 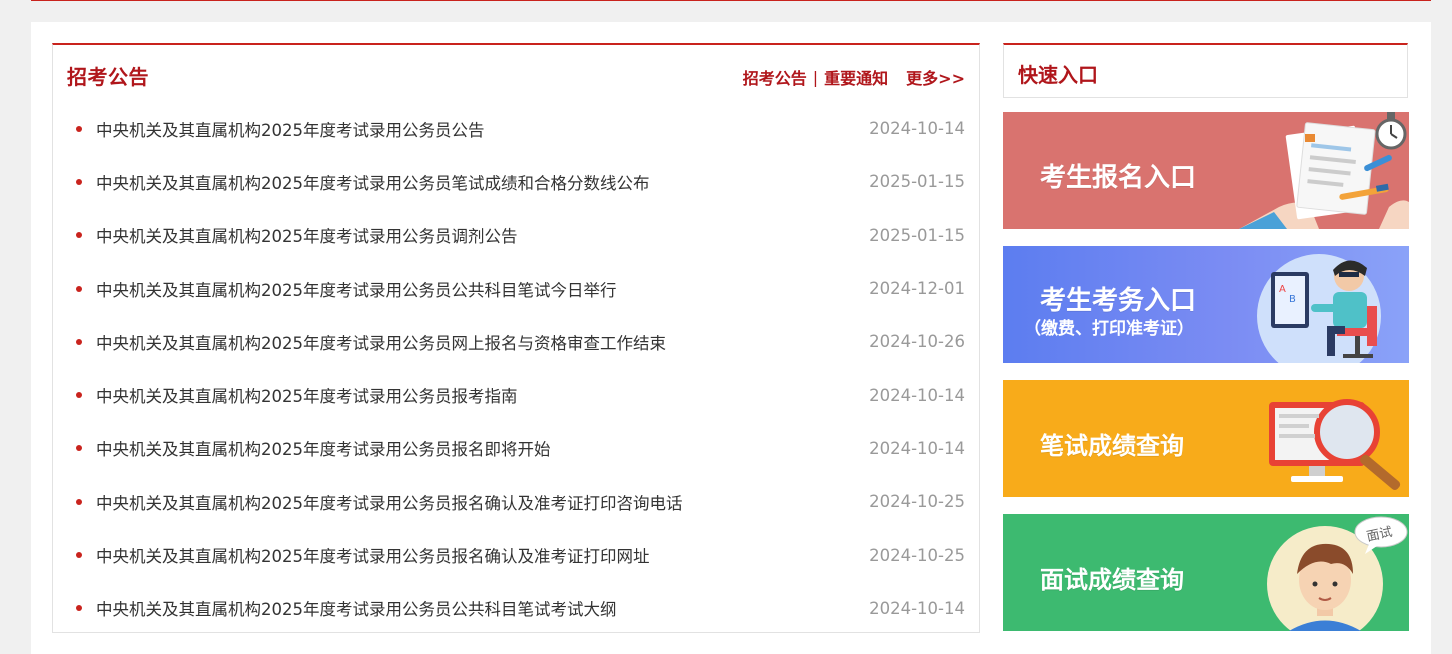 What do you see at coordinates (373, 182) in the screenshot?
I see `notice-title: 中央机关及其直属机构2025年度考试录用公务员笔试成绩和合格分数线公布` at bounding box center [373, 182].